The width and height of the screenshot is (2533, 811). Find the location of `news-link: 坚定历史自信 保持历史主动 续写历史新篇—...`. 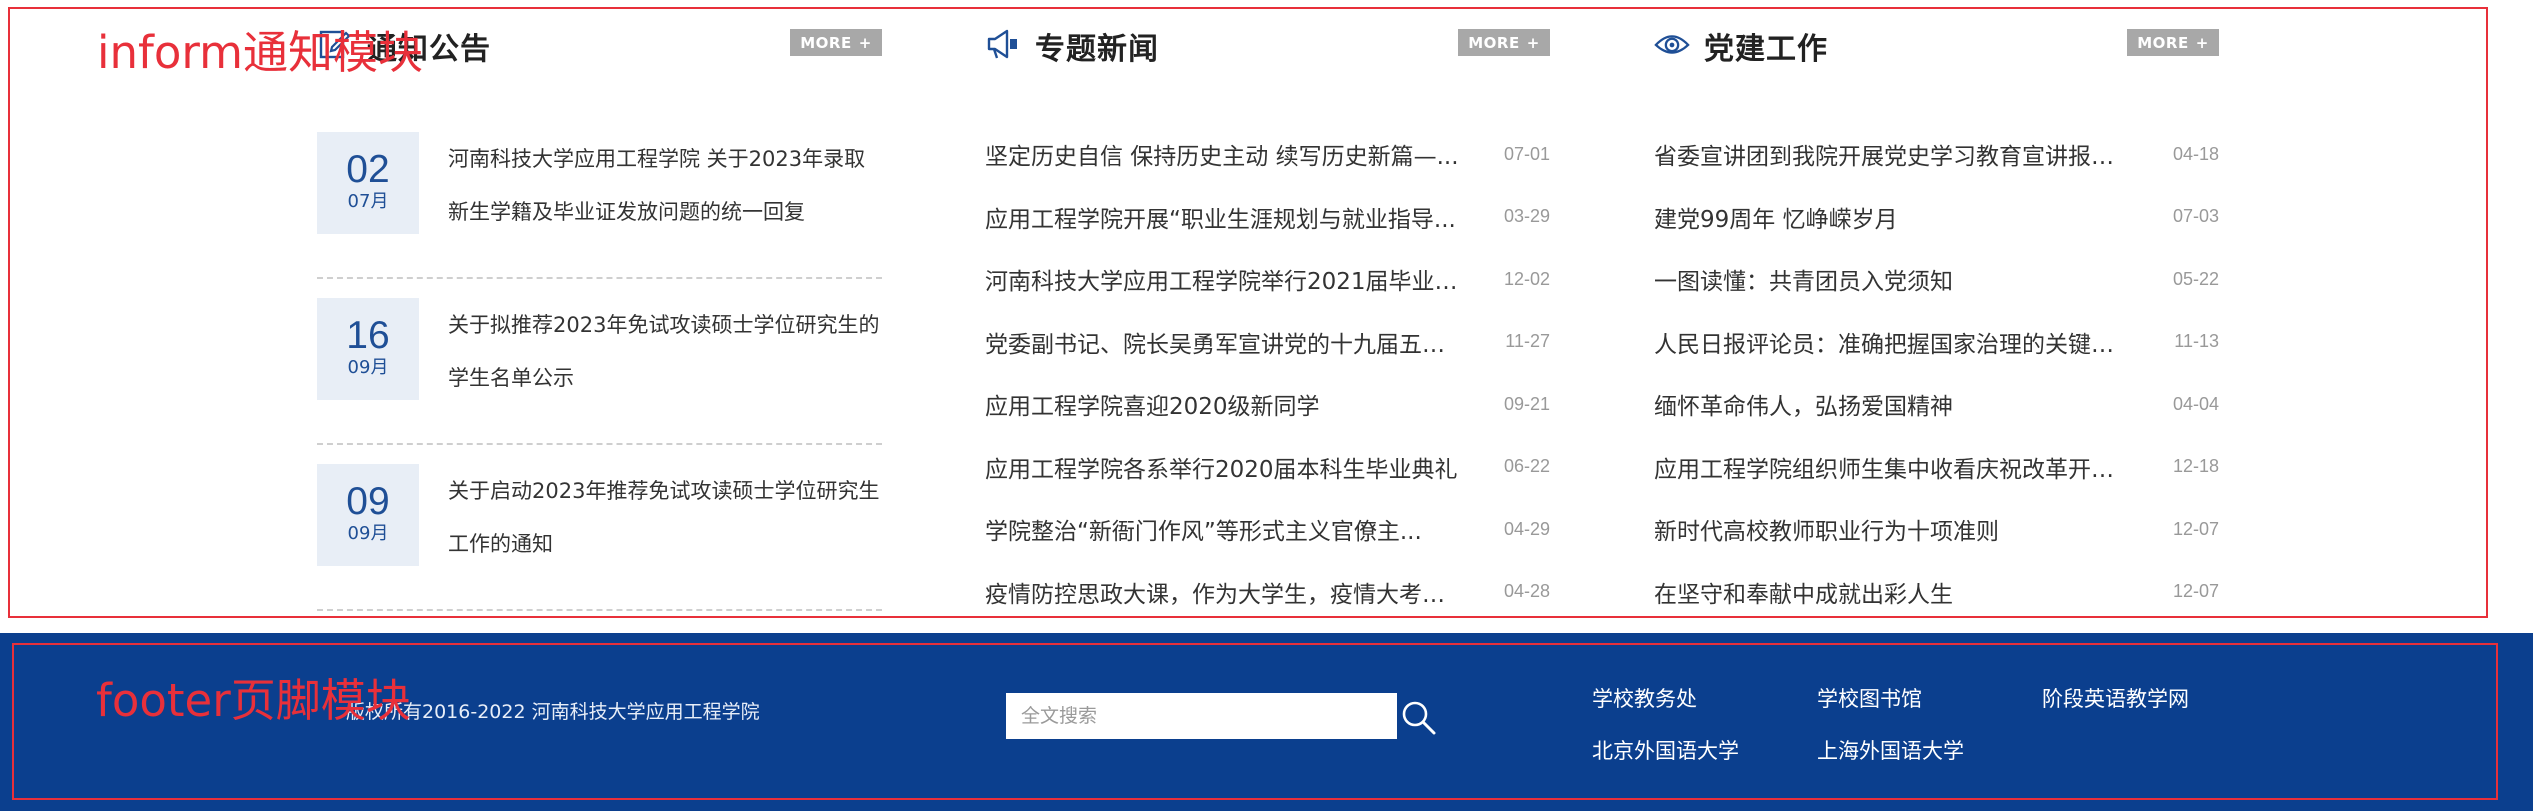

news-link: 坚定历史自信 保持历史主动 续写历史新篇—... is located at coordinates (1222, 154).